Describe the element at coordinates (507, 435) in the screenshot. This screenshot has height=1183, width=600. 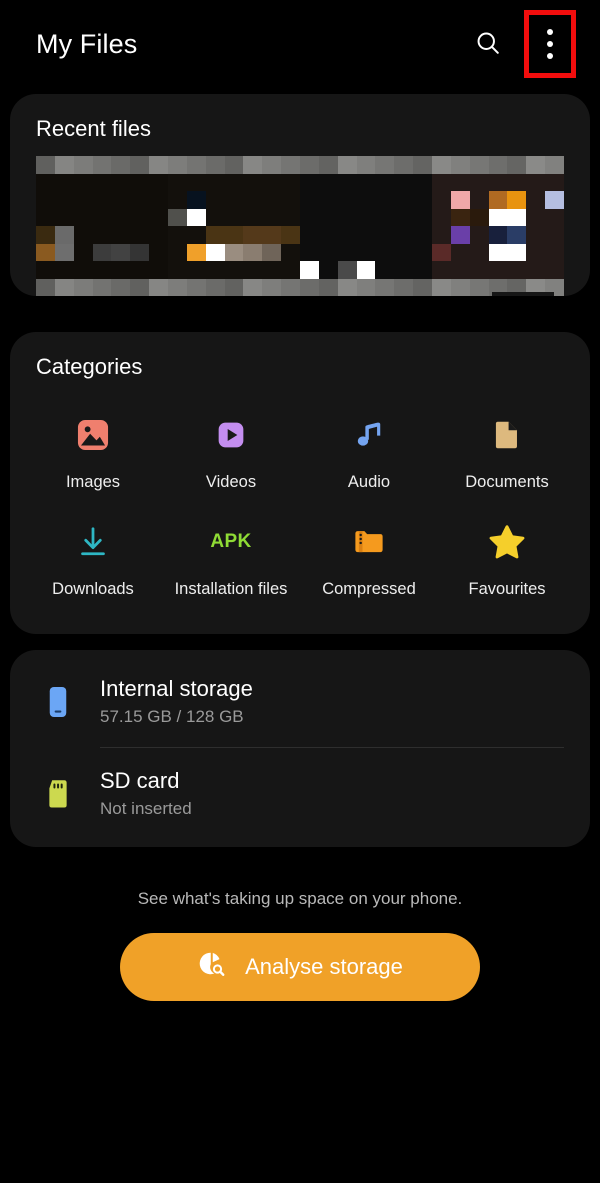
I see `document-icon` at that location.